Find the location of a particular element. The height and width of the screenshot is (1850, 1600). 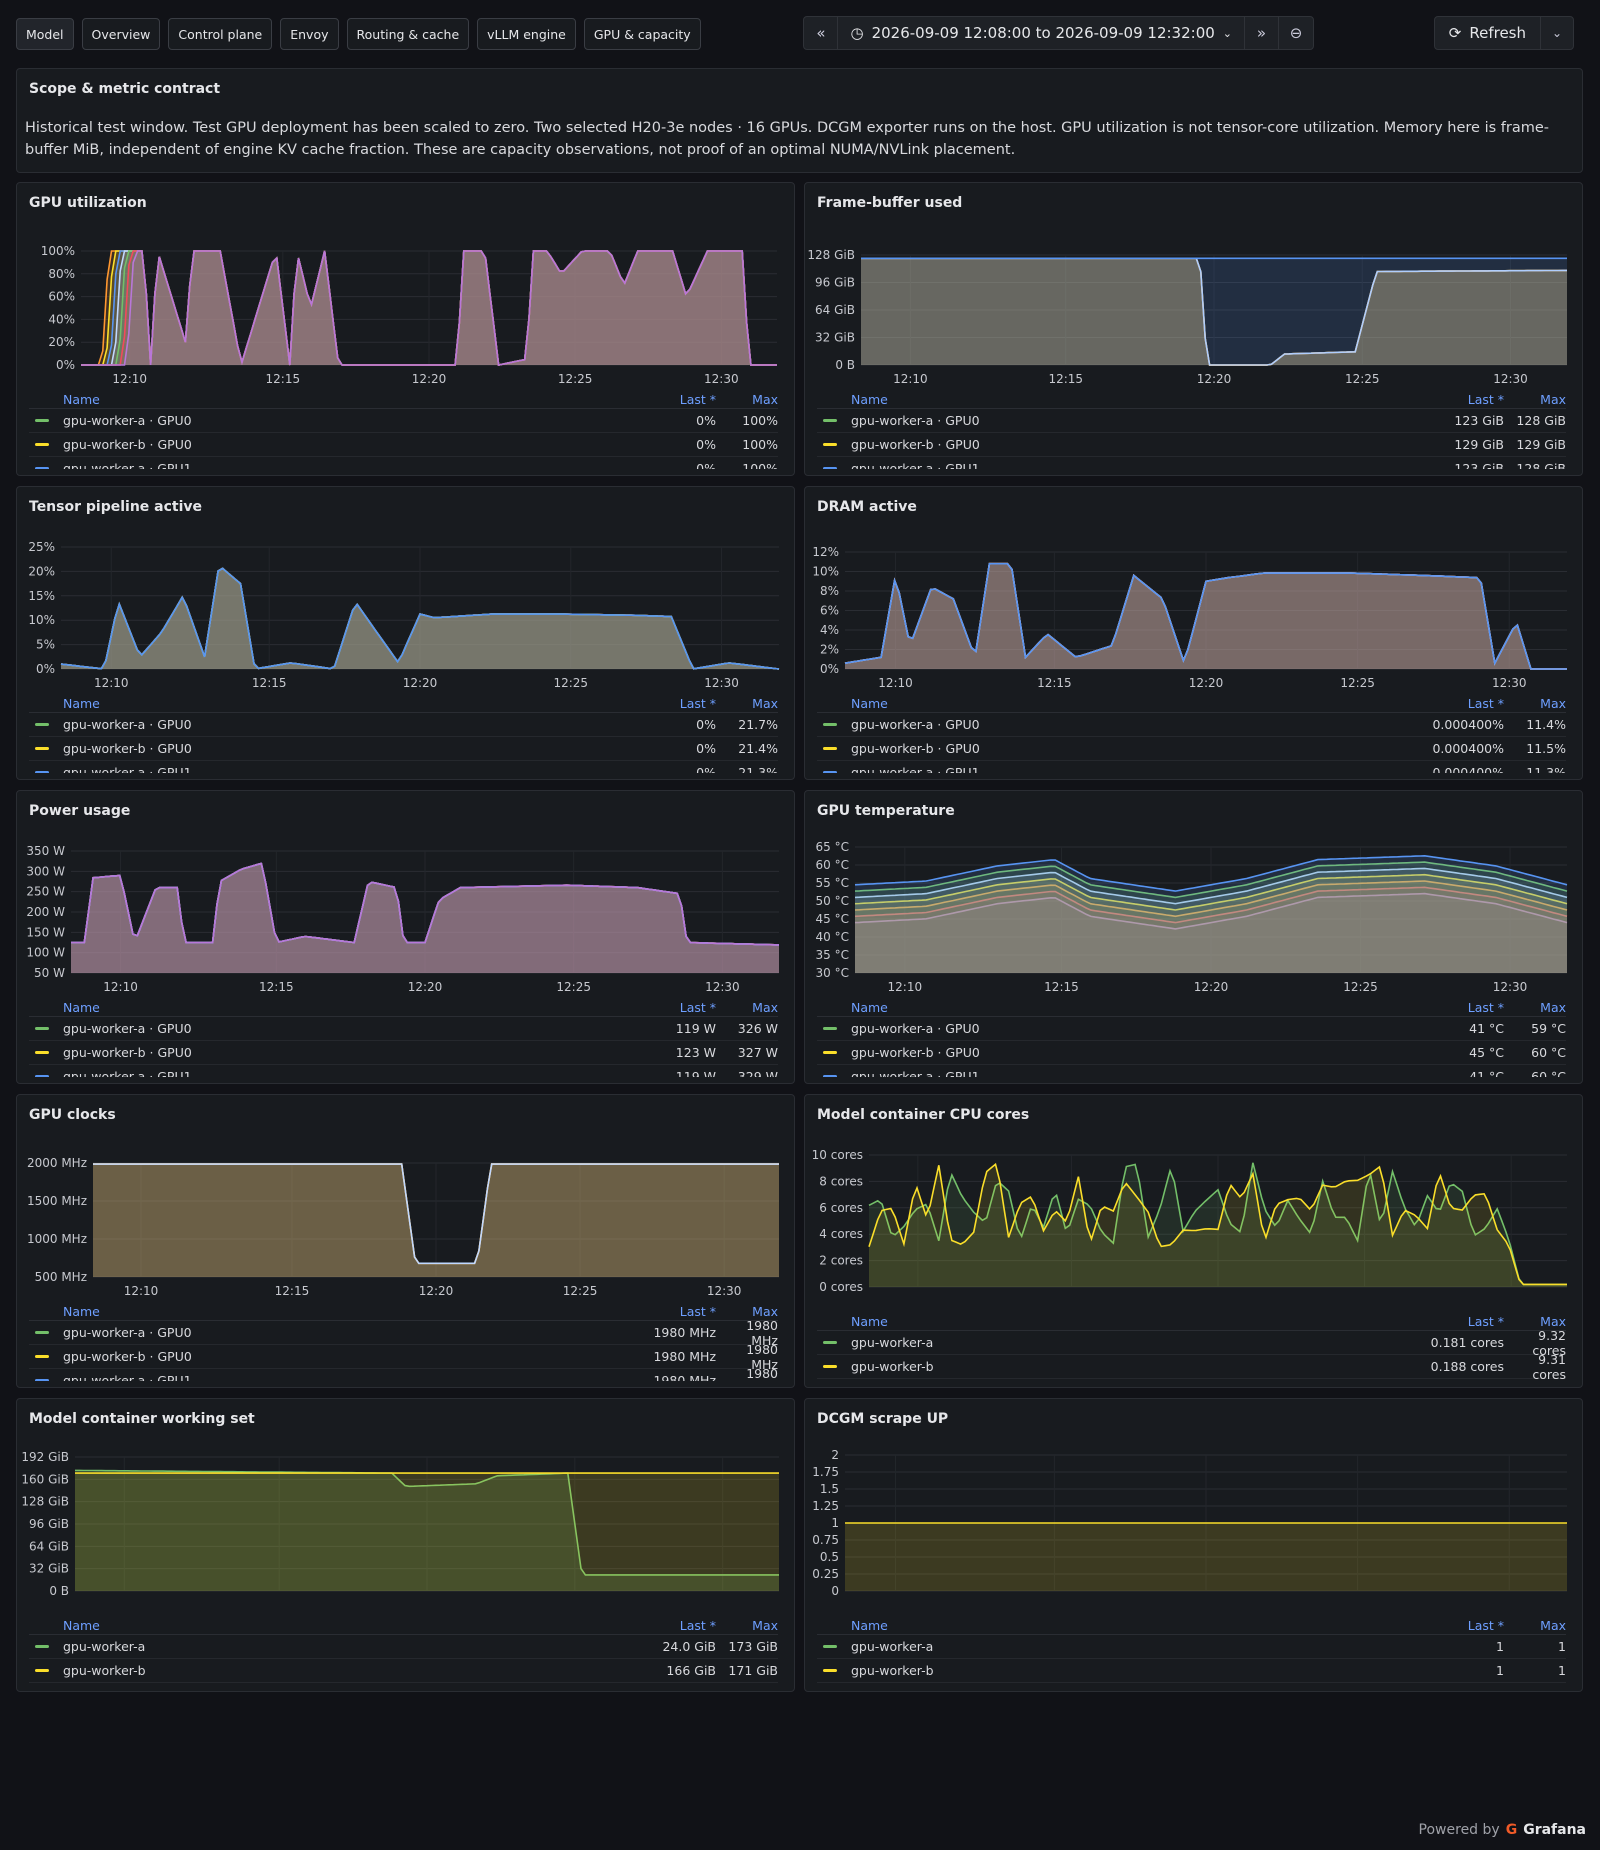

legend-last-value: 45 °C is located at coordinates (1486, 1052).